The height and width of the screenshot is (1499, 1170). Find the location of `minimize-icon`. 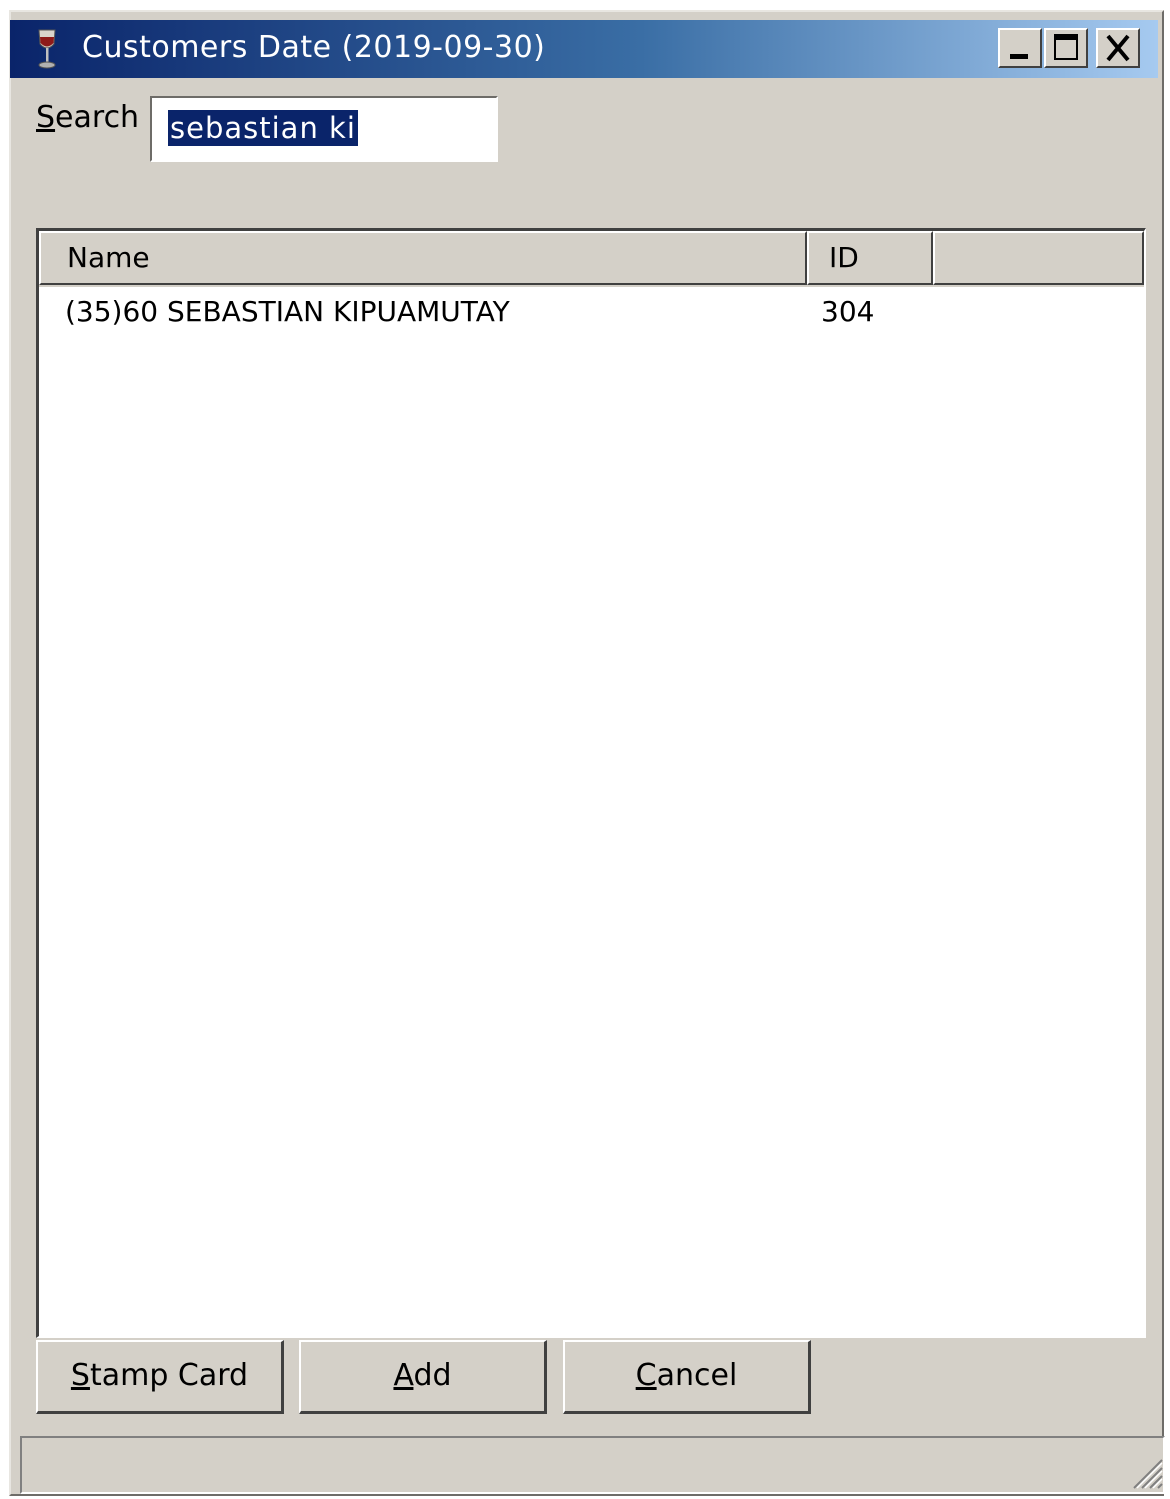

minimize-icon is located at coordinates (1019, 56).